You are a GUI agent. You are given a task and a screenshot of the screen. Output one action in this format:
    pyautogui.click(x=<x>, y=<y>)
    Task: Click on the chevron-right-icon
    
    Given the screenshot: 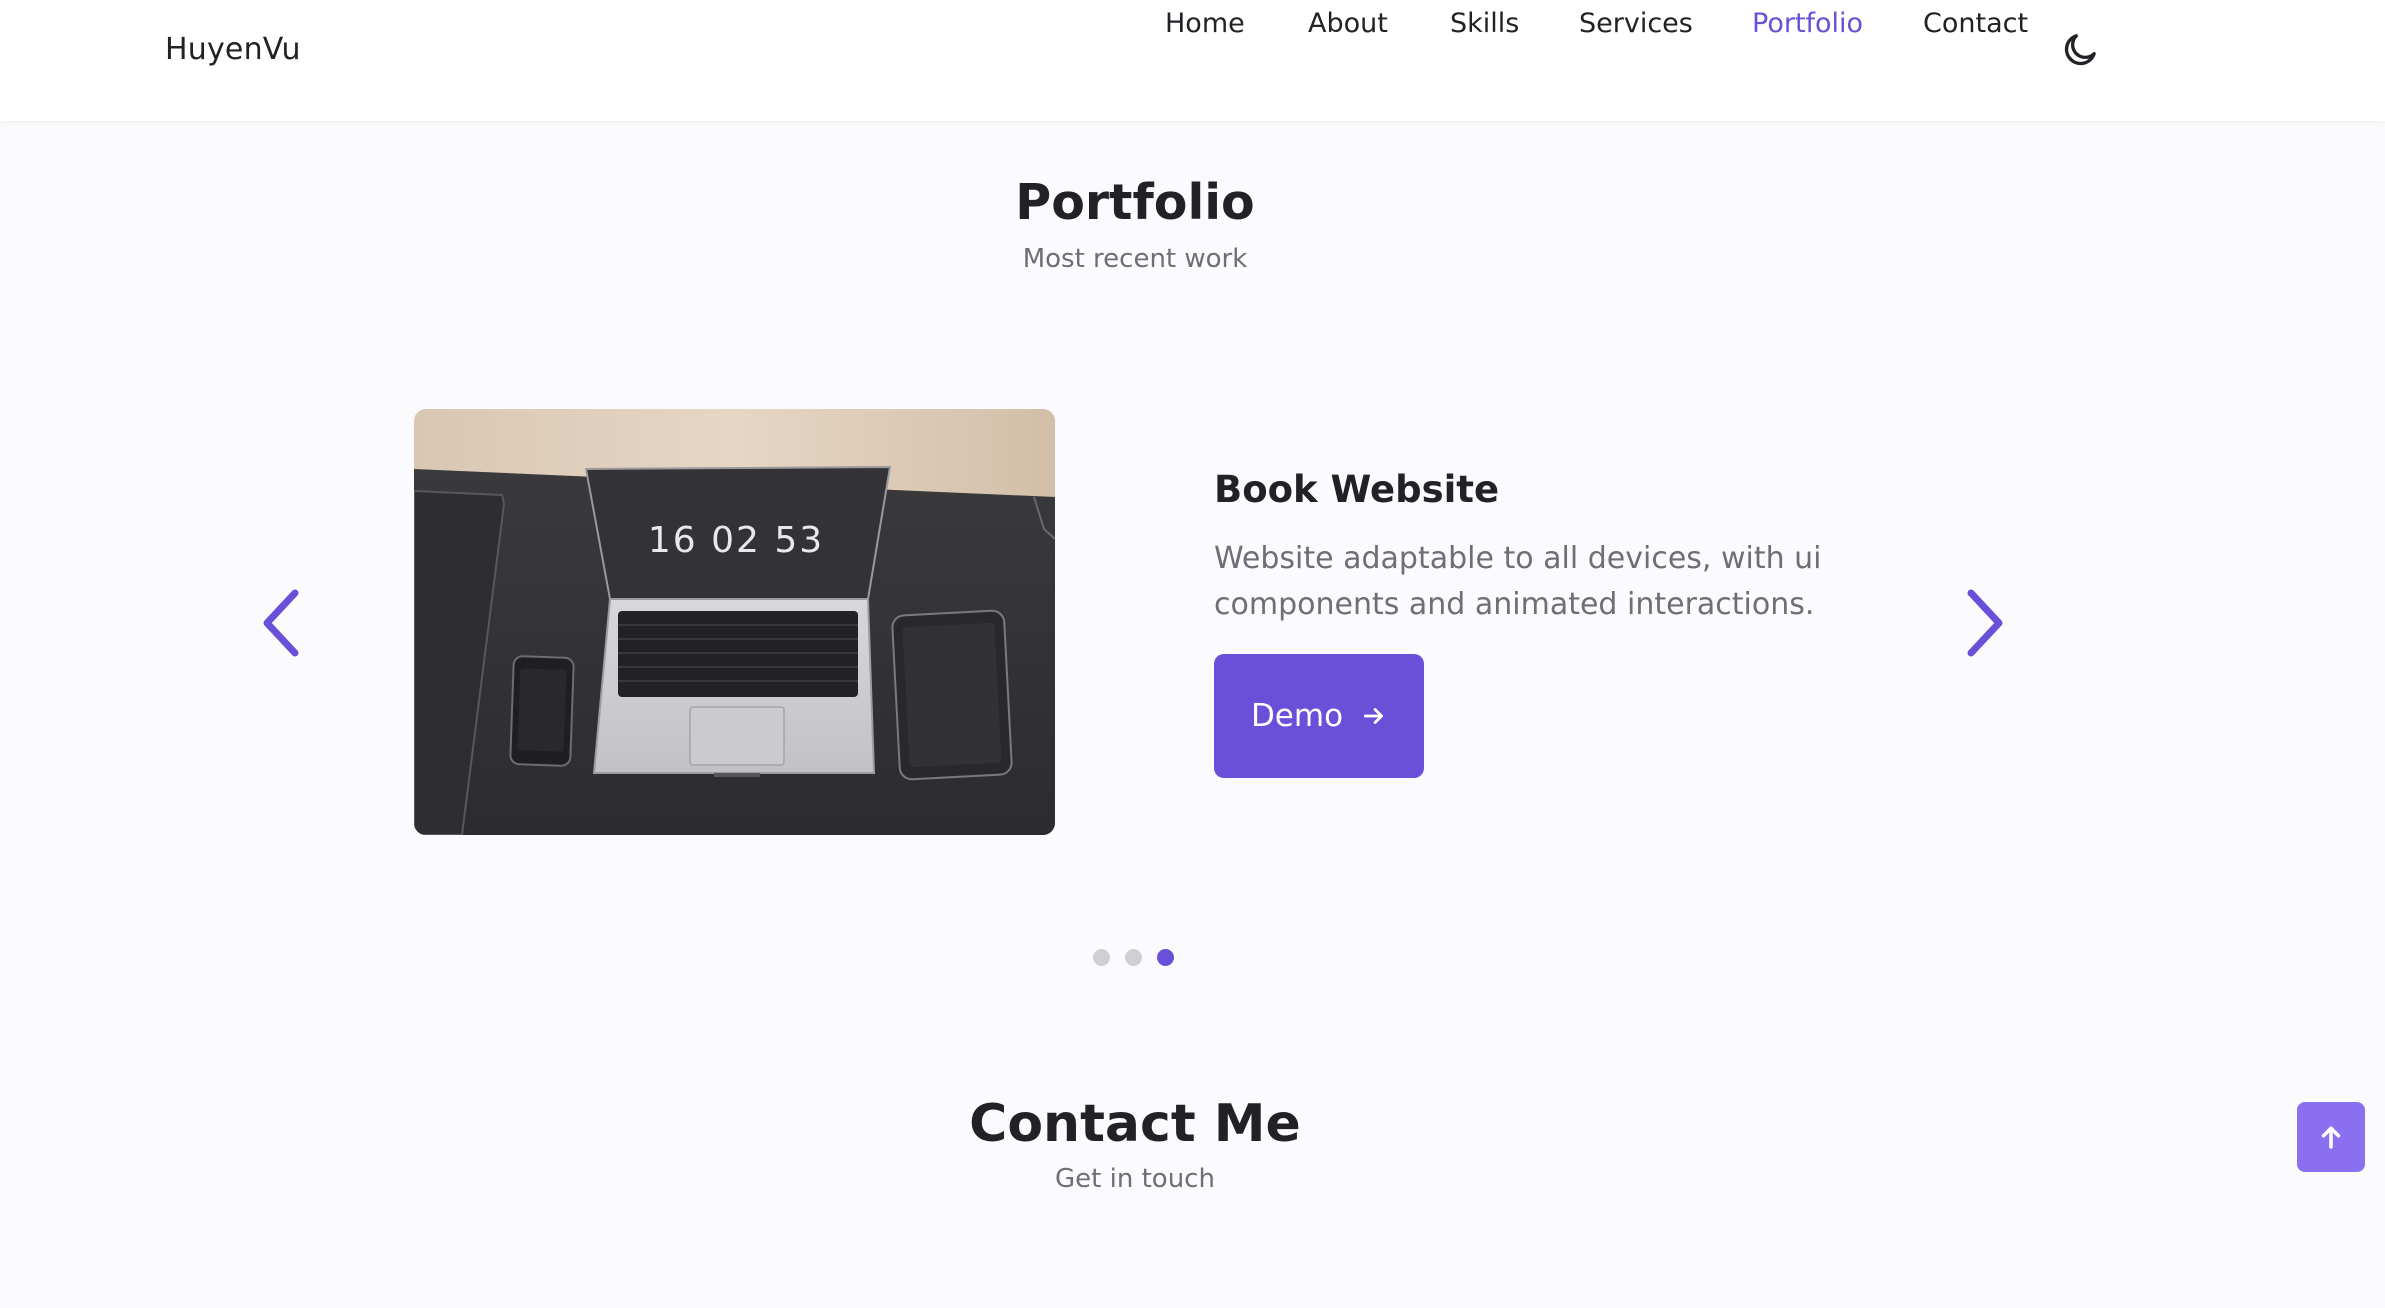 What is the action you would take?
    pyautogui.click(x=1985, y=623)
    